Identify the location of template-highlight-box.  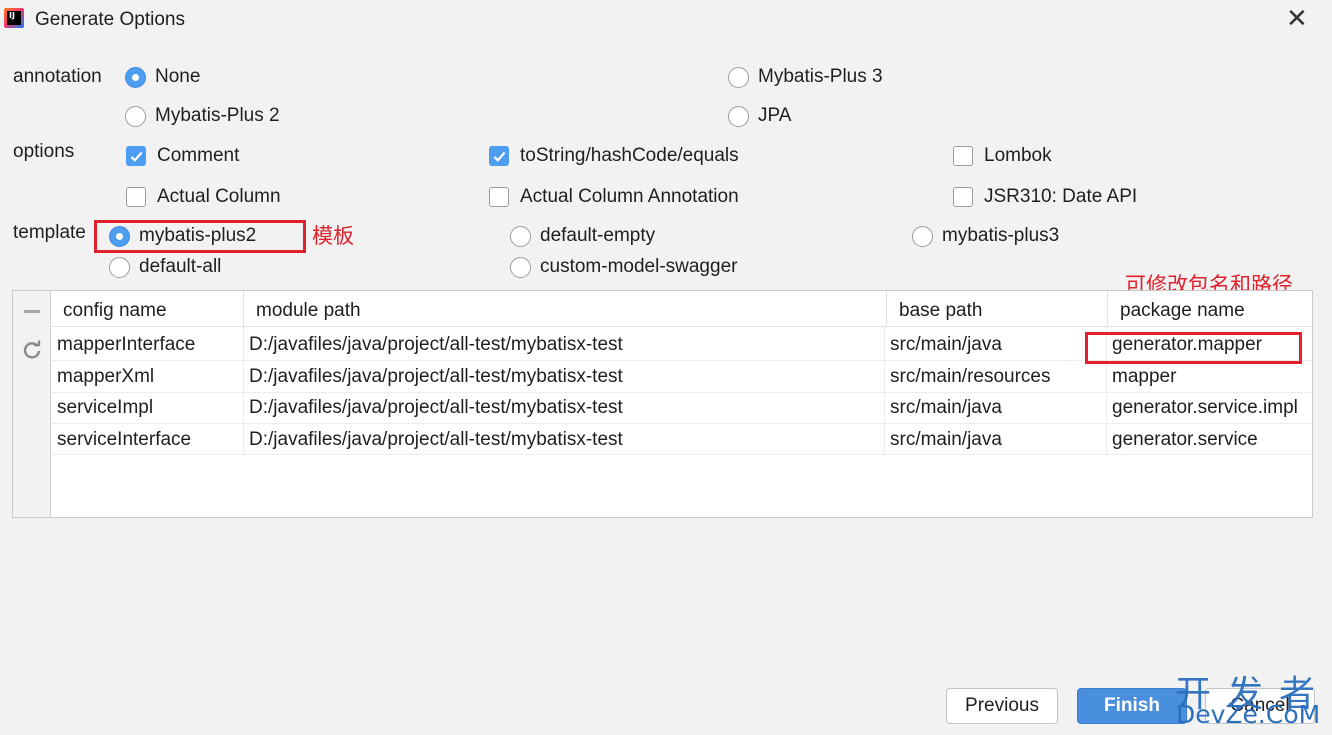
(200, 236).